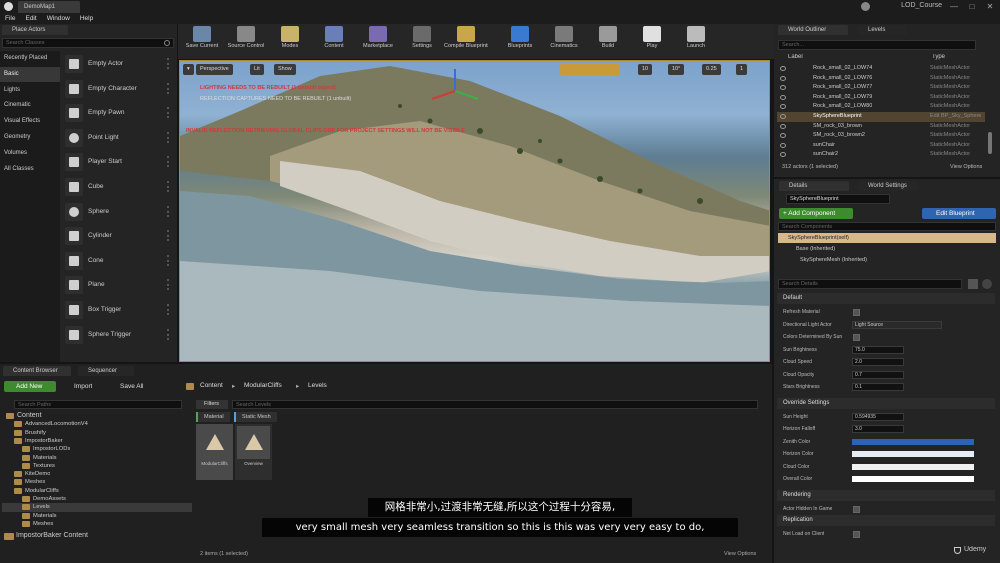 Image resolution: width=1000 pixels, height=563 pixels. I want to click on actor-item-empty-pawn: Empty Pawn, so click(119, 112).